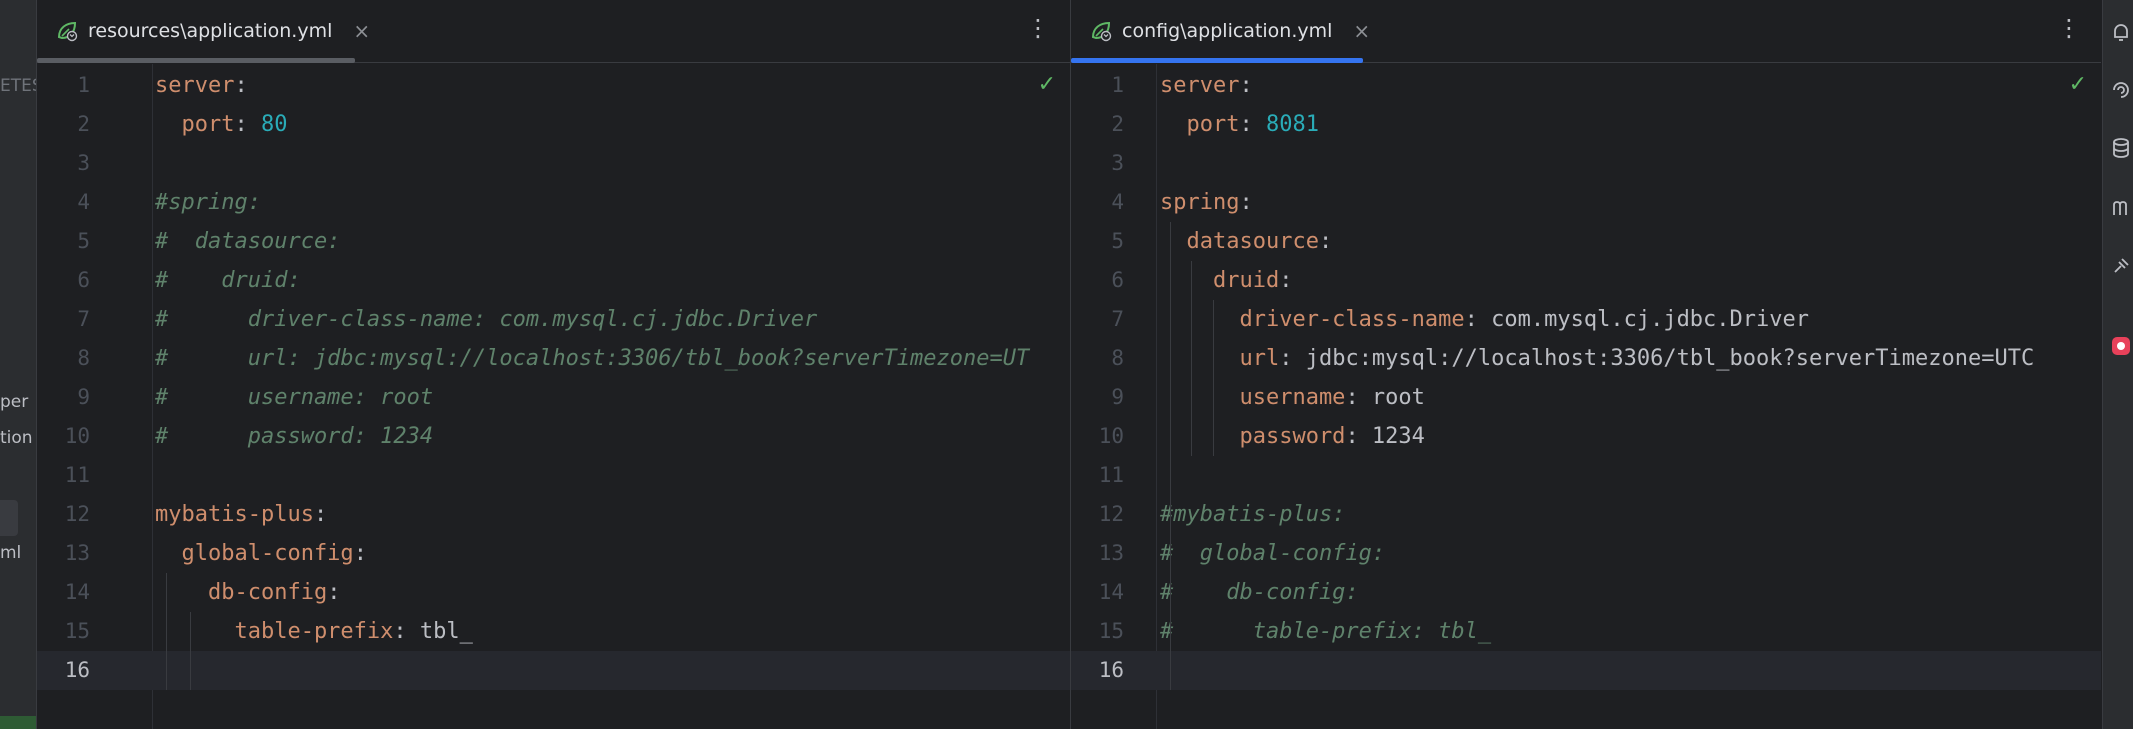 Image resolution: width=2133 pixels, height=729 pixels. Describe the element at coordinates (1586, 202) in the screenshot. I see `code-line: 4 spring:` at that location.